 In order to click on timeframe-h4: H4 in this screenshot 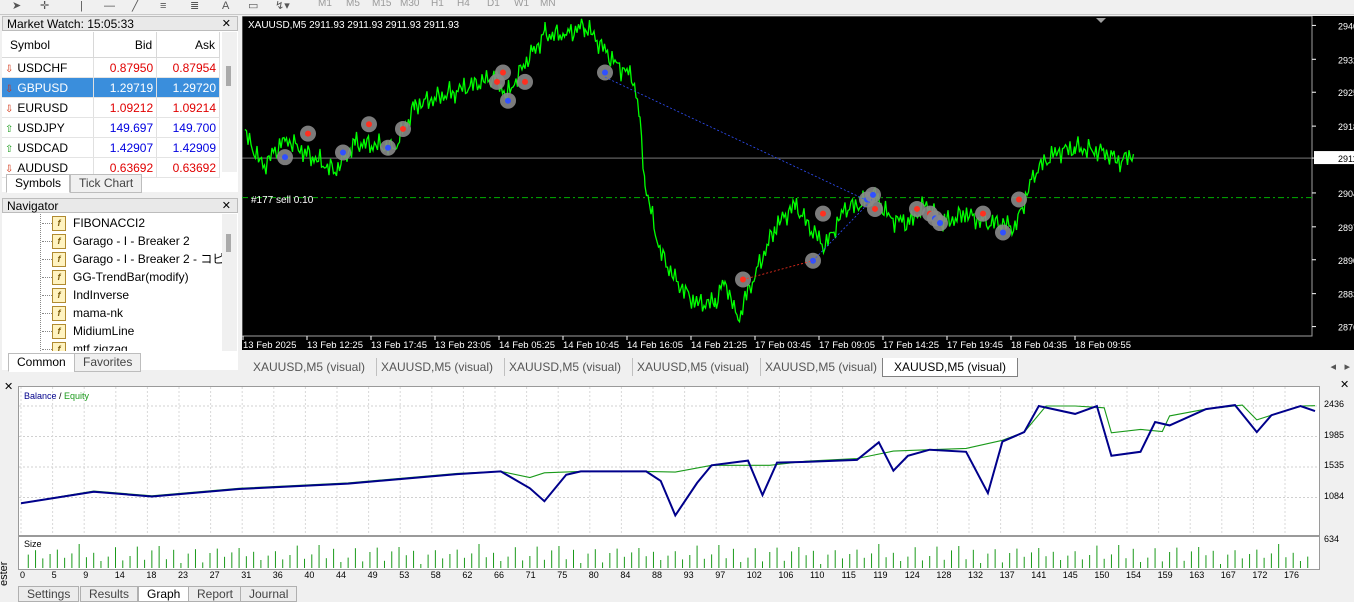, I will do `click(463, 4)`.